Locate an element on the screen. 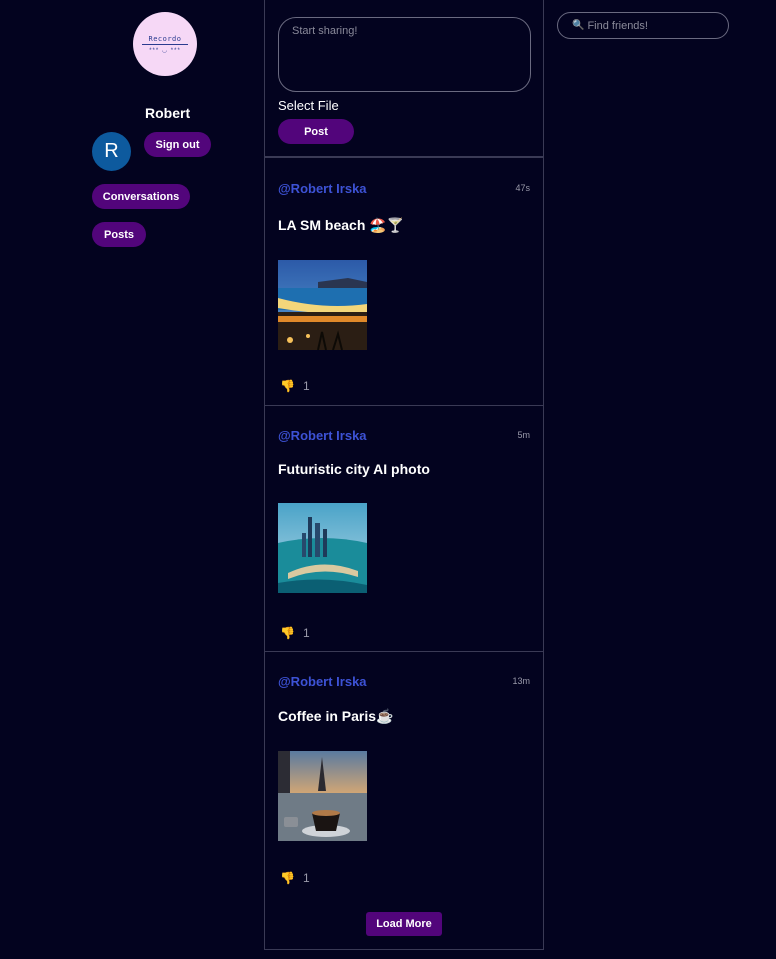 Image resolution: width=776 pixels, height=959 pixels. app-logo: Recordo *** ◡ *** is located at coordinates (165, 44).